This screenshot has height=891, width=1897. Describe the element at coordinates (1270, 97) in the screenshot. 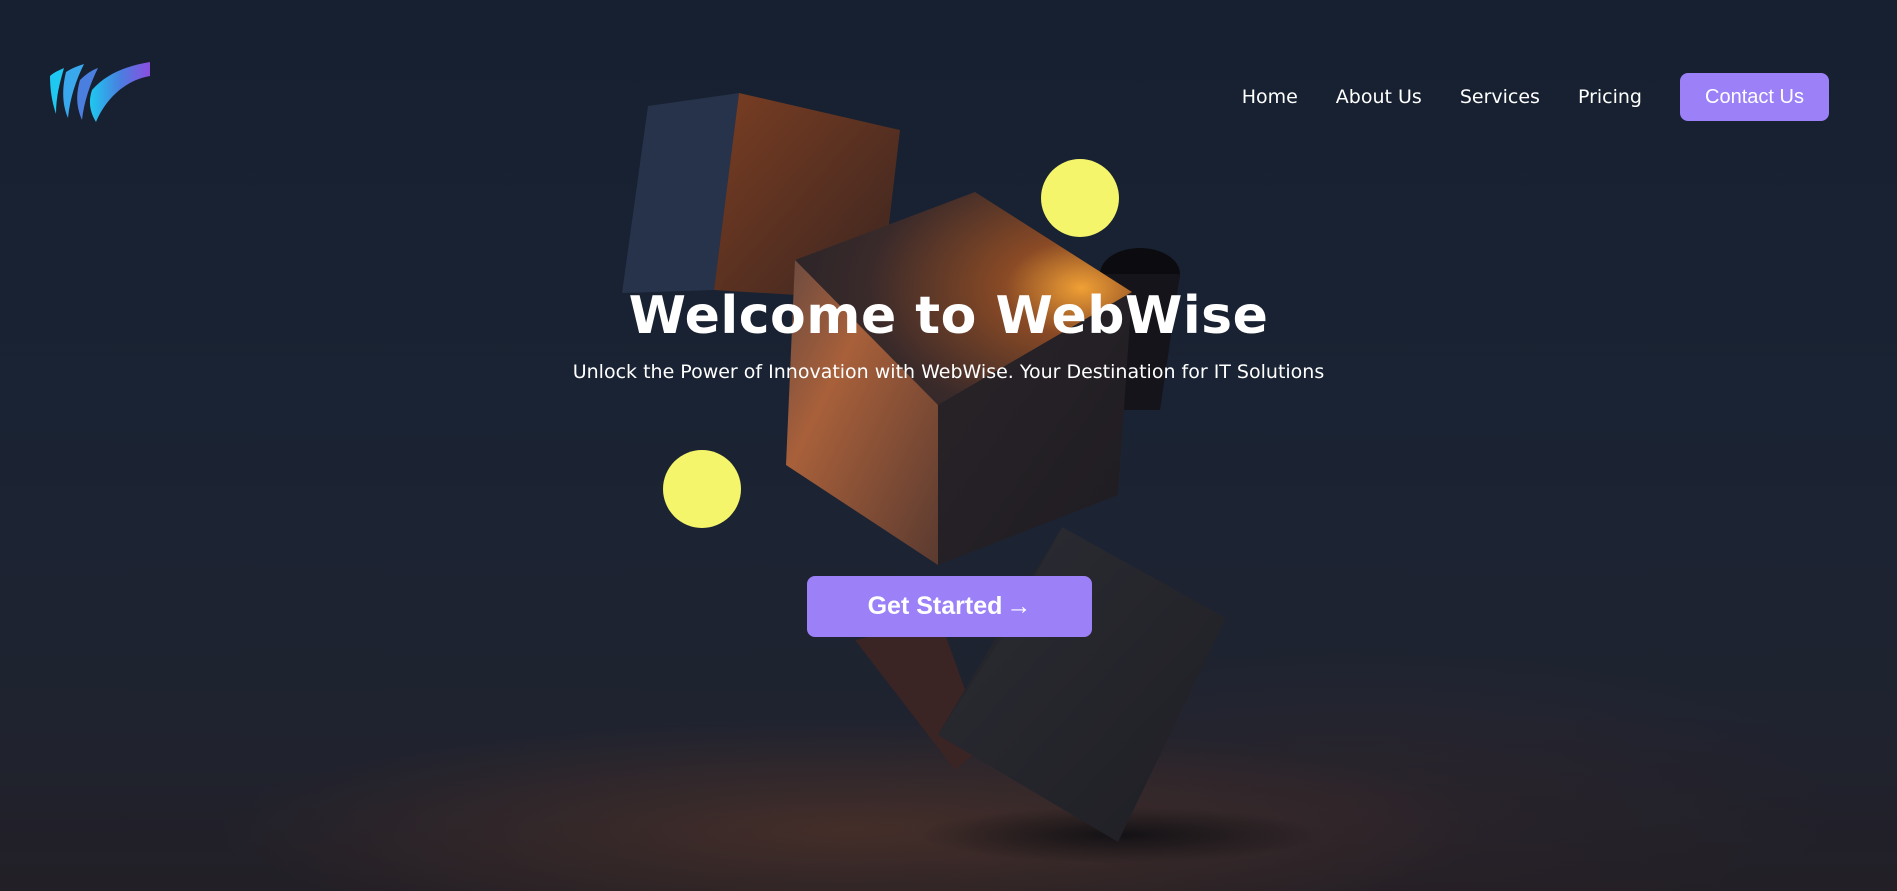

I see `nav-link-home: Home` at that location.